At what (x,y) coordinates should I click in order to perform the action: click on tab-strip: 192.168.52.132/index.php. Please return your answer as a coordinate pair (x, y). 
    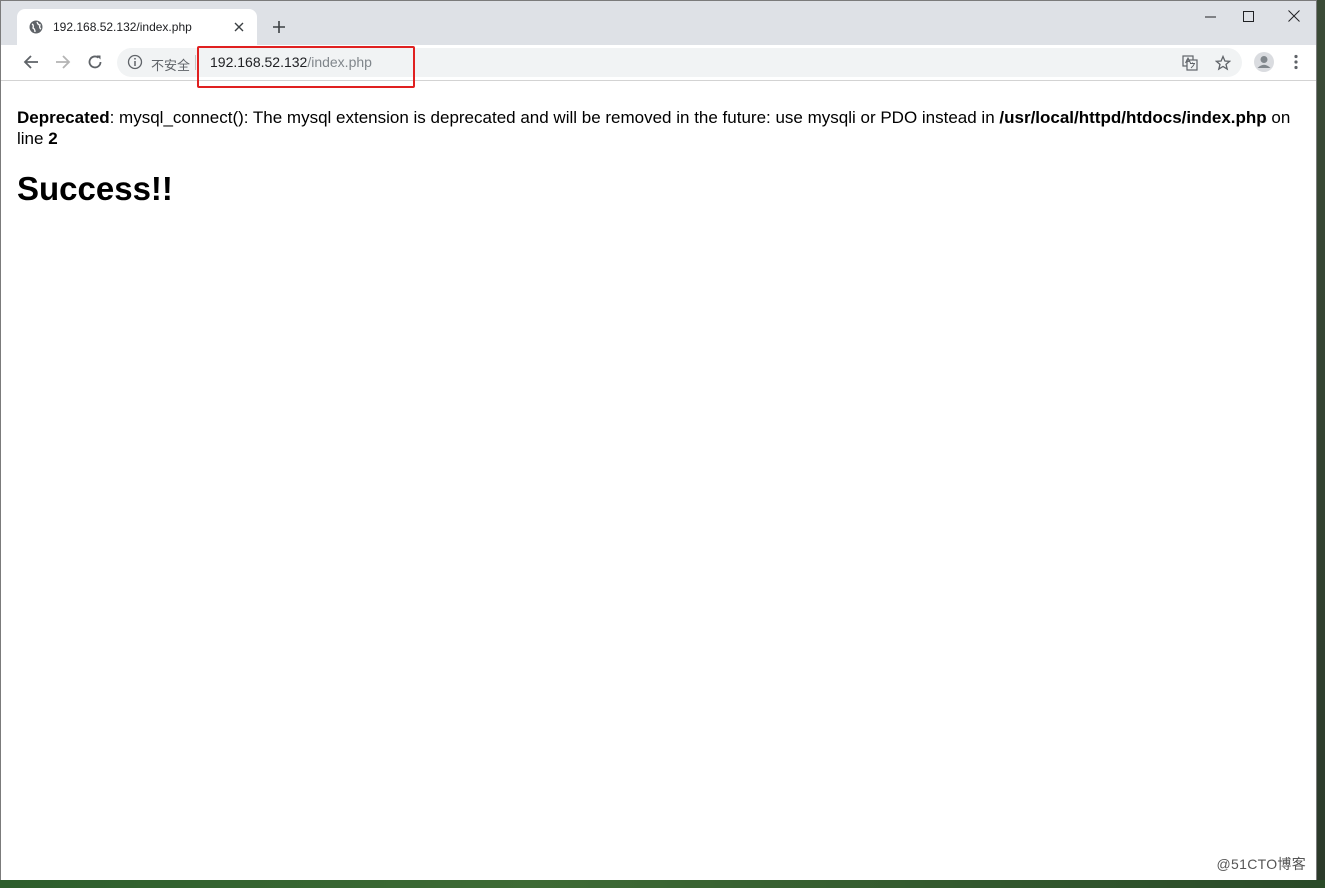
    Looking at the image, I should click on (658, 23).